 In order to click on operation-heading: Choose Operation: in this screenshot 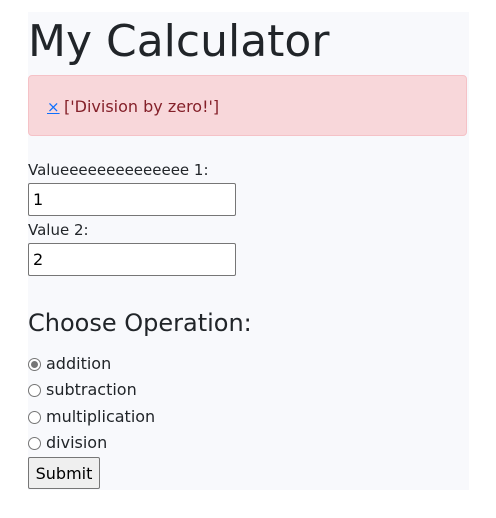, I will do `click(140, 323)`.